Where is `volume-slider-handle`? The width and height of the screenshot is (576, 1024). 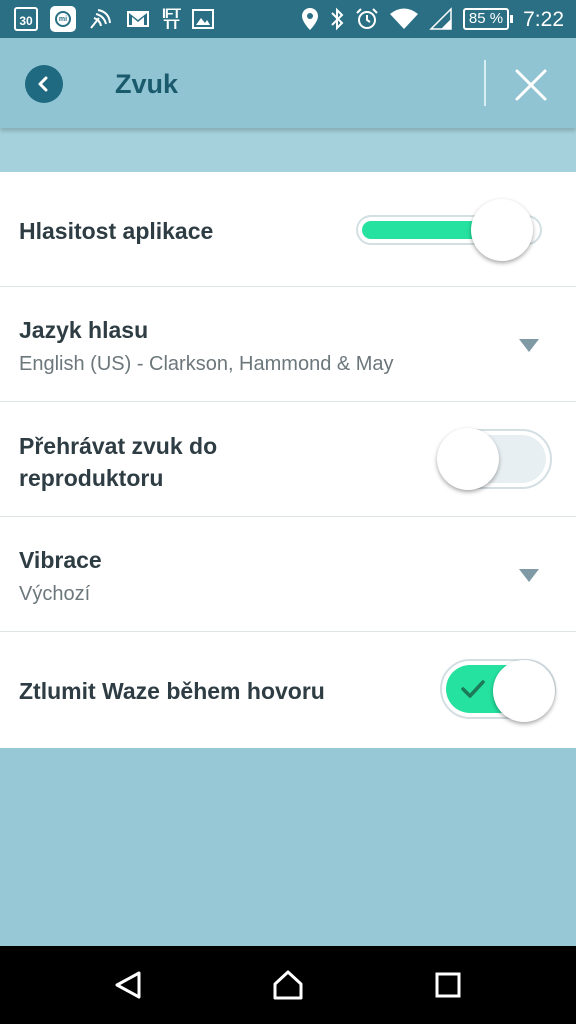
volume-slider-handle is located at coordinates (502, 230).